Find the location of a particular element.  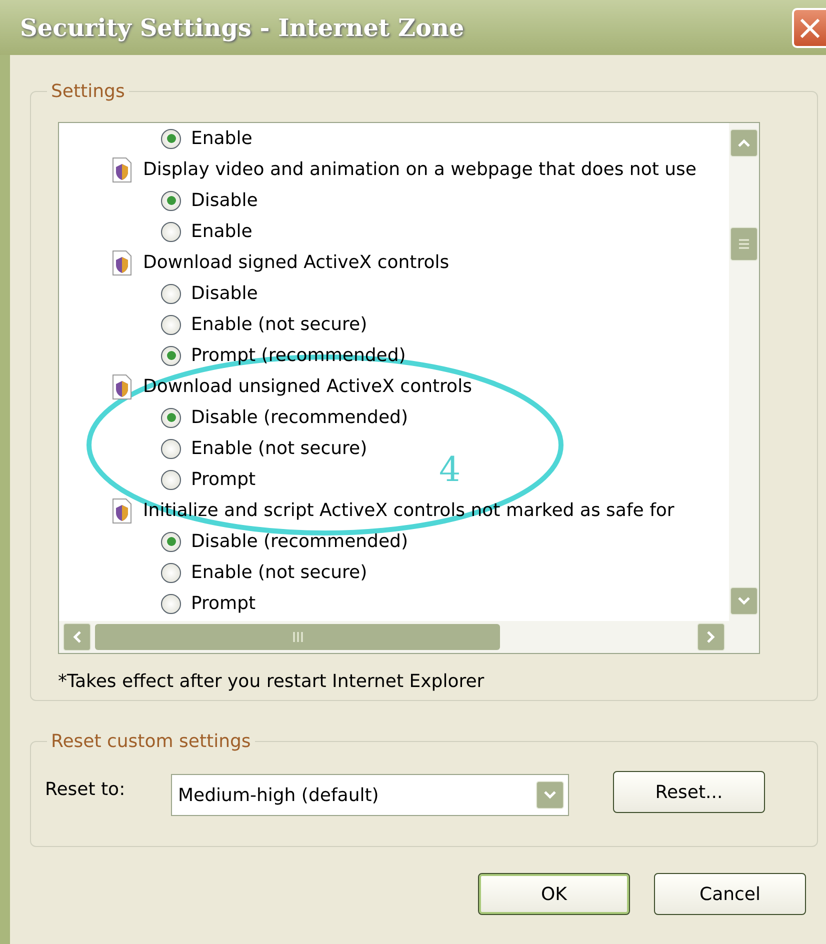

category-label: Display video and animation on a webpage that does not use is located at coordinates (419, 170).